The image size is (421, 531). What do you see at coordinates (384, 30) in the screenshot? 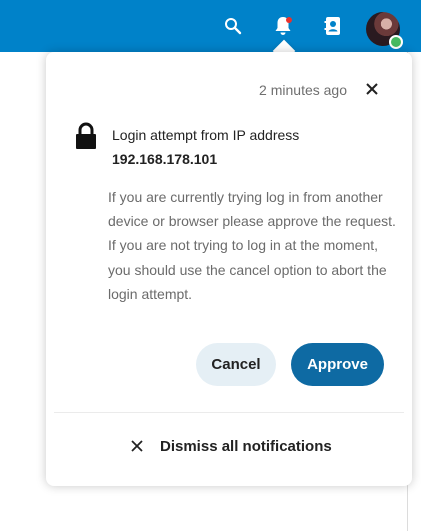
I see `user-avatar` at bounding box center [384, 30].